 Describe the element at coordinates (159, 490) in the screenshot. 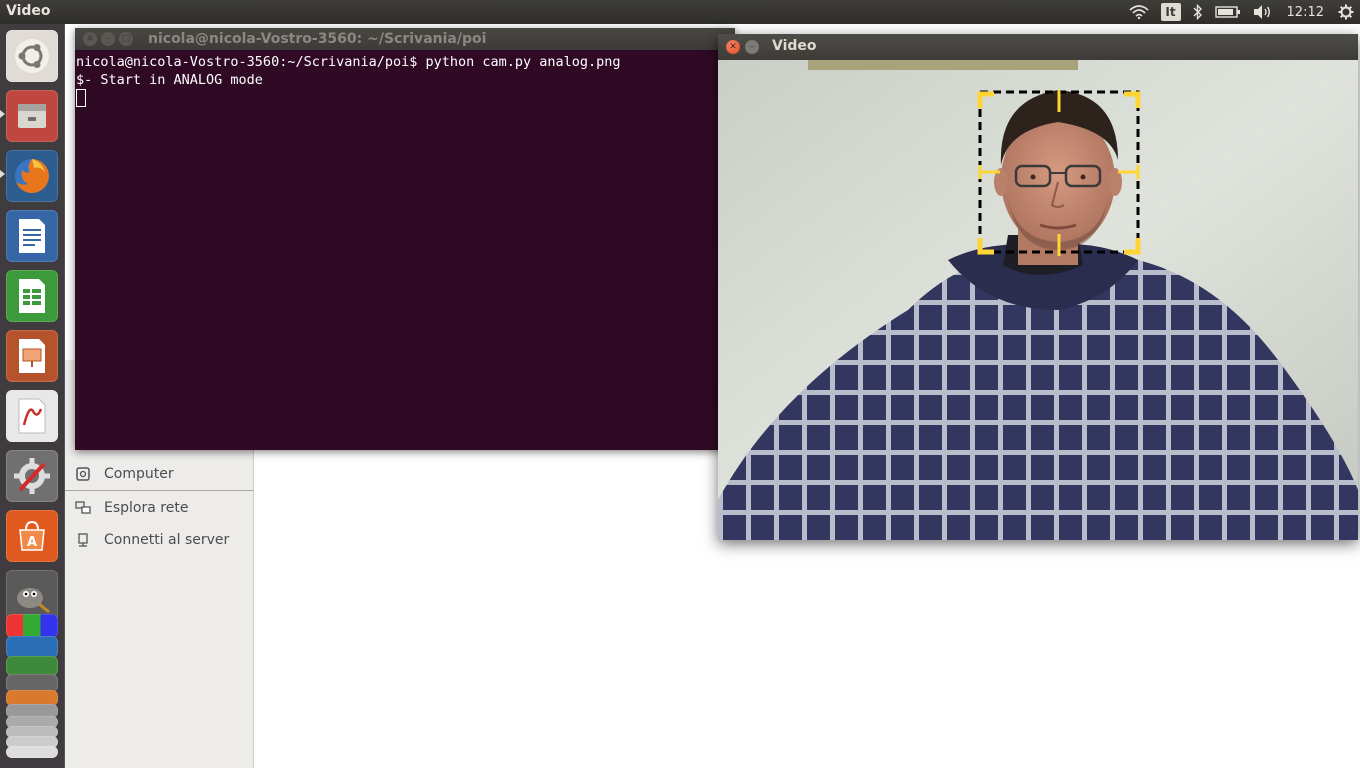

I see `sidebar-separator` at that location.